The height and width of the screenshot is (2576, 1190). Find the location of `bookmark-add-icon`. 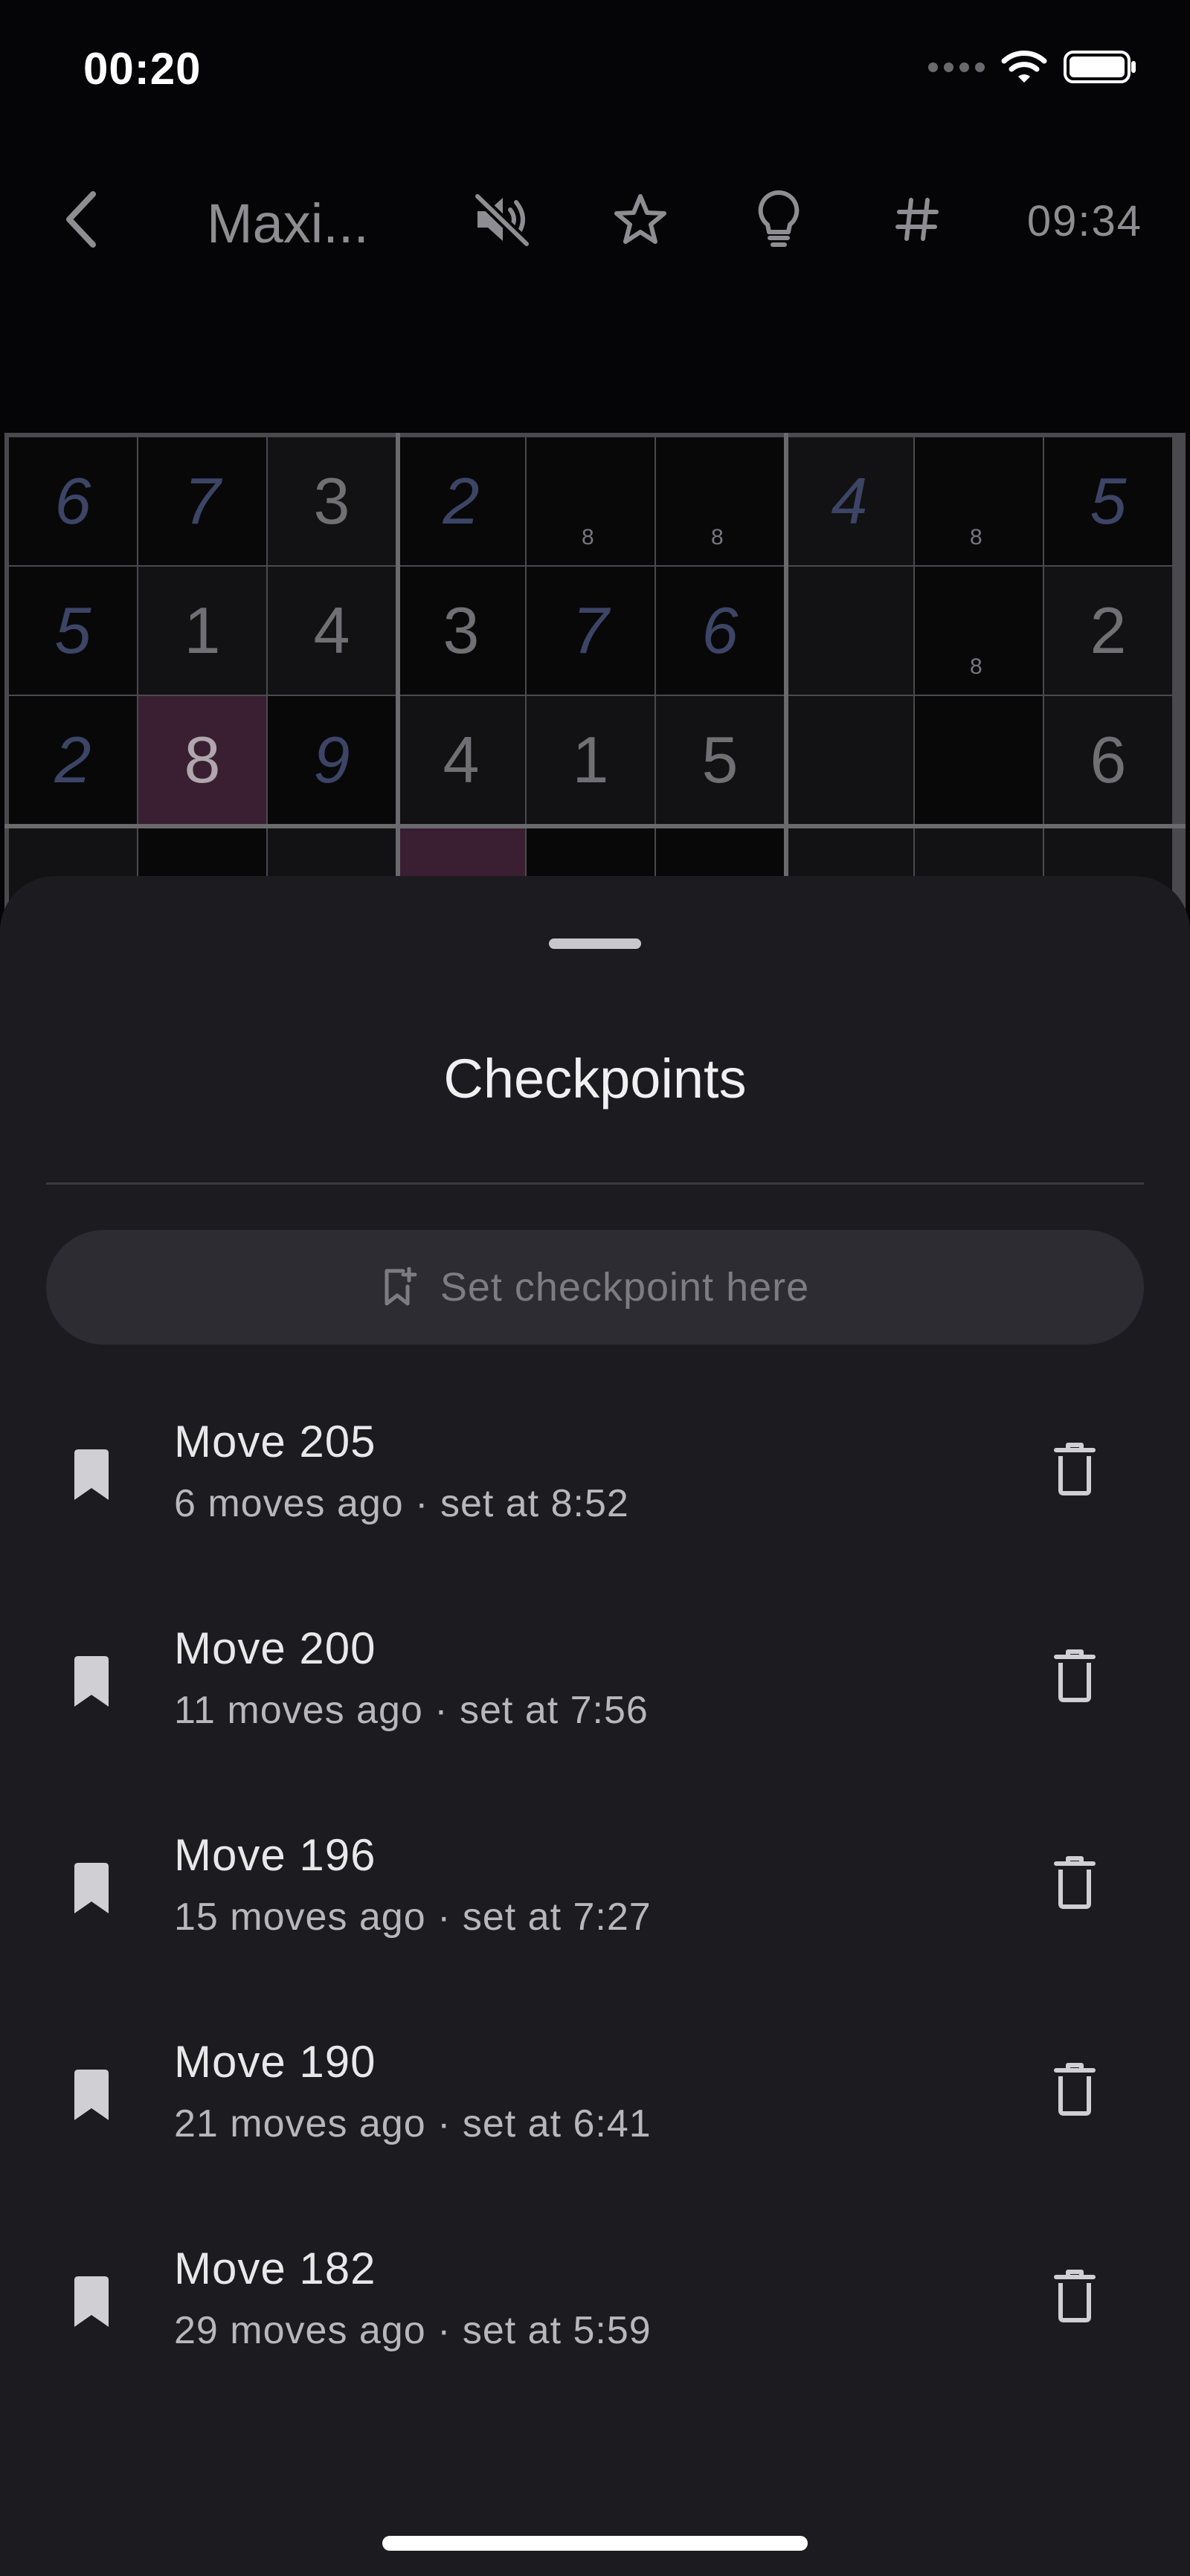

bookmark-add-icon is located at coordinates (401, 1286).